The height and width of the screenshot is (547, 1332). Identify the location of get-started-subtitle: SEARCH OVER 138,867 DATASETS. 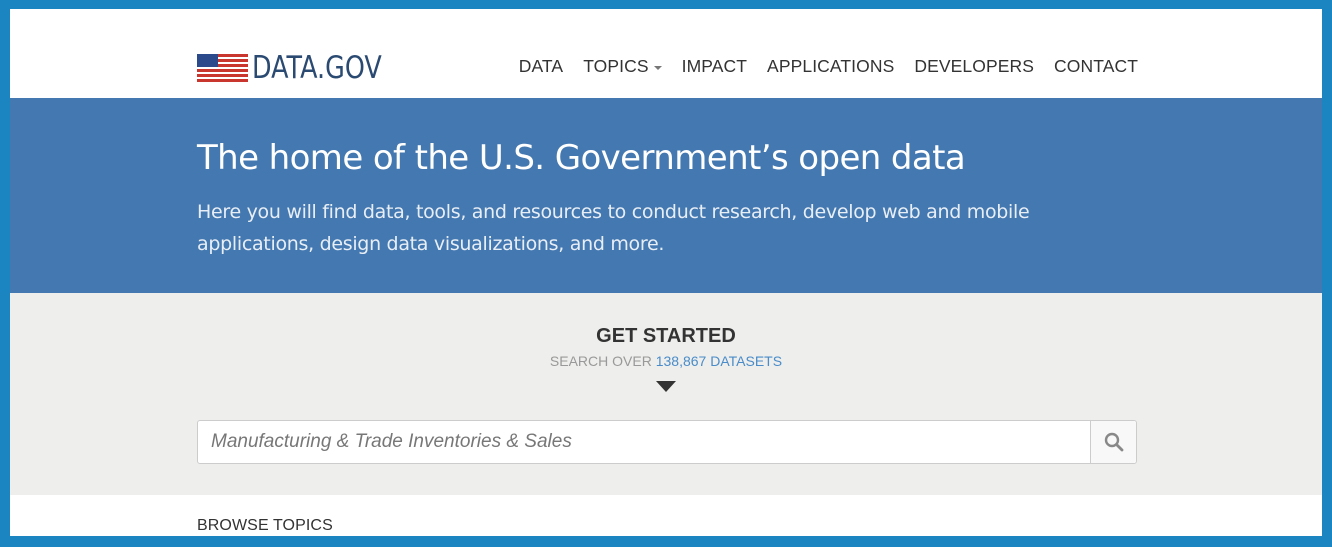
(666, 361).